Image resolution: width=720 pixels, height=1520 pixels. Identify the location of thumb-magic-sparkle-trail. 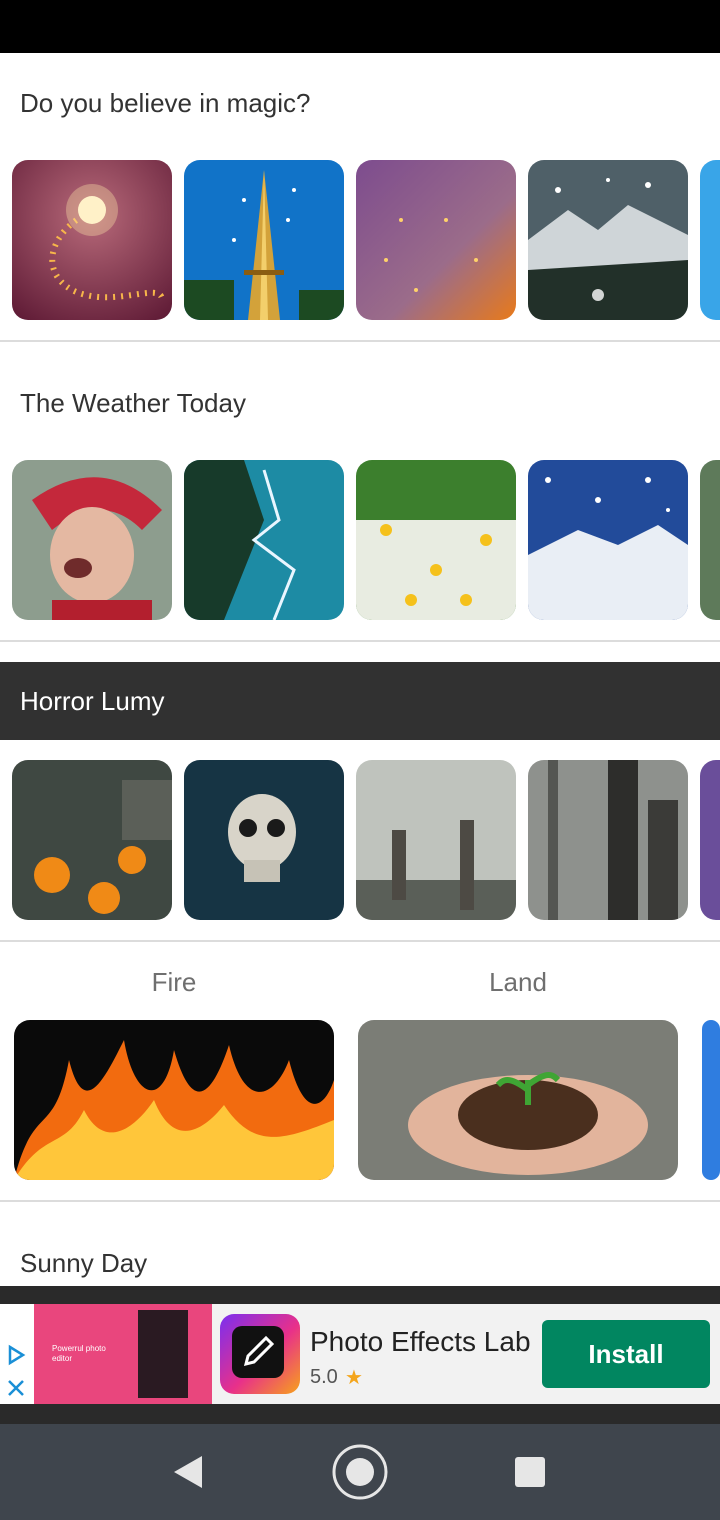
(92, 240).